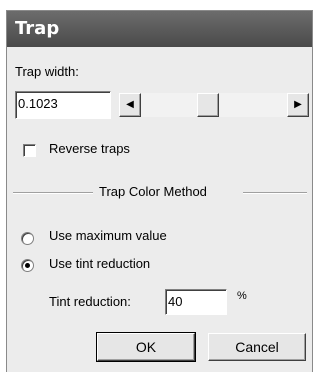 The height and width of the screenshot is (372, 320). I want to click on arrow-right-icon: ▶, so click(298, 104).